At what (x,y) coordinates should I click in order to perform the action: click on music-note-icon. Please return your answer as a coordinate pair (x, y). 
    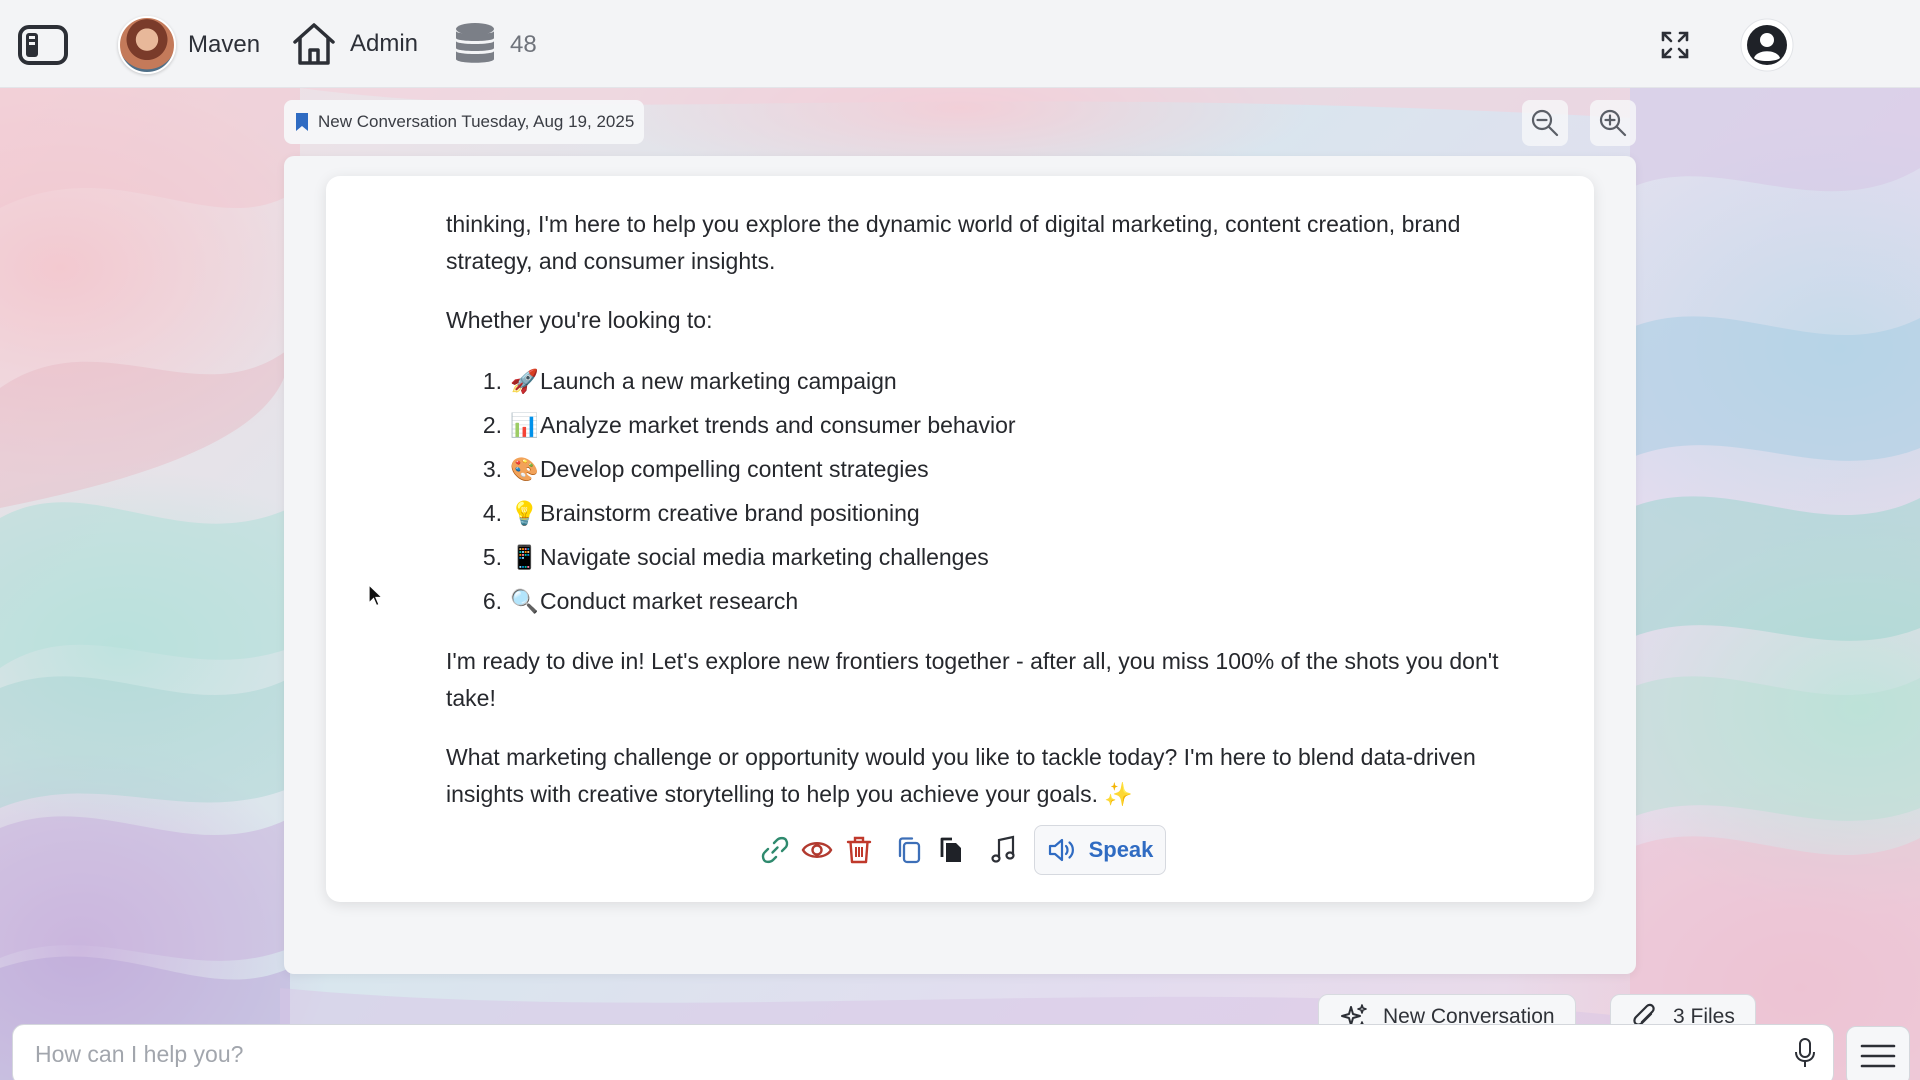
    Looking at the image, I should click on (1002, 849).